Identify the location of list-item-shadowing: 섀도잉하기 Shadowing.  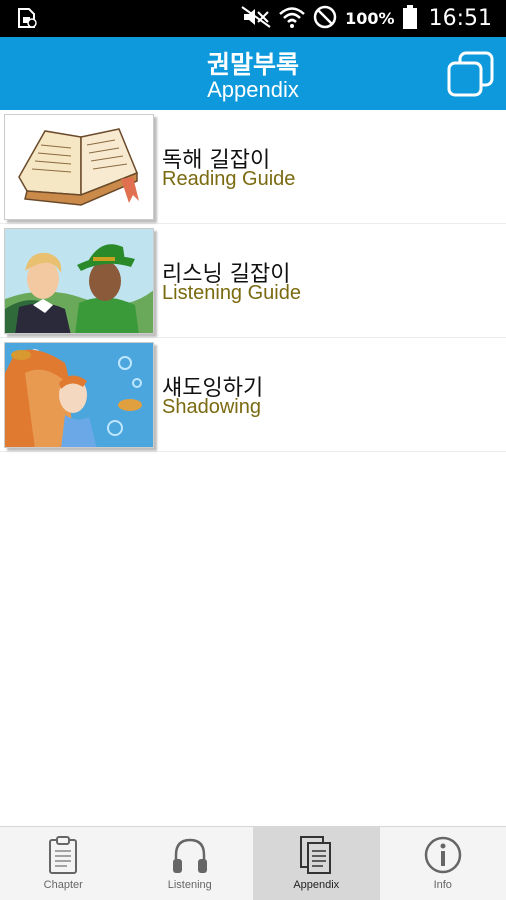
(253, 395).